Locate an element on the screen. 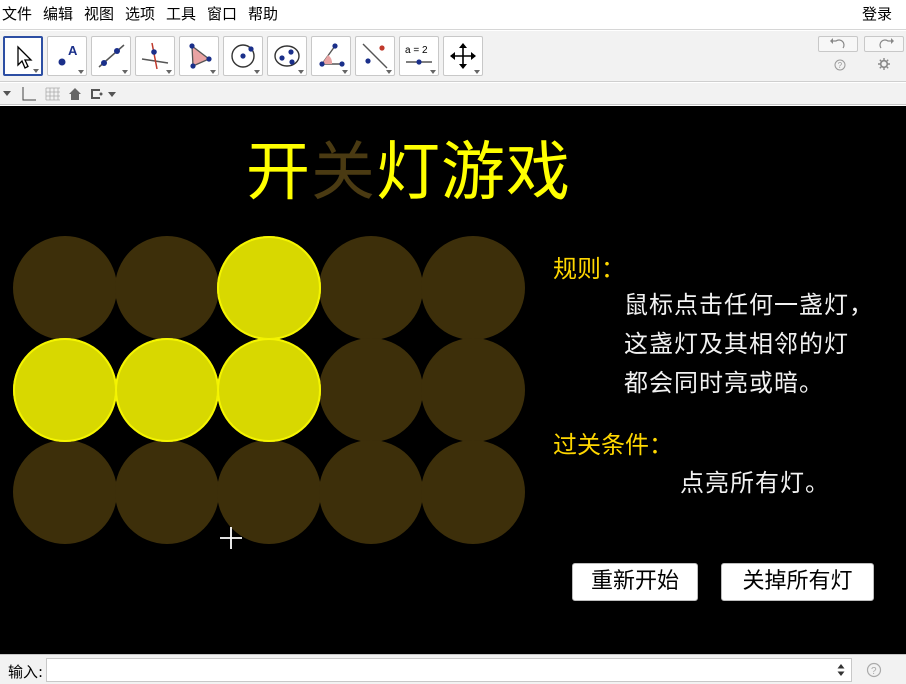 Image resolution: width=906 pixels, height=684 pixels. menu-tools: 工具 is located at coordinates (181, 14).